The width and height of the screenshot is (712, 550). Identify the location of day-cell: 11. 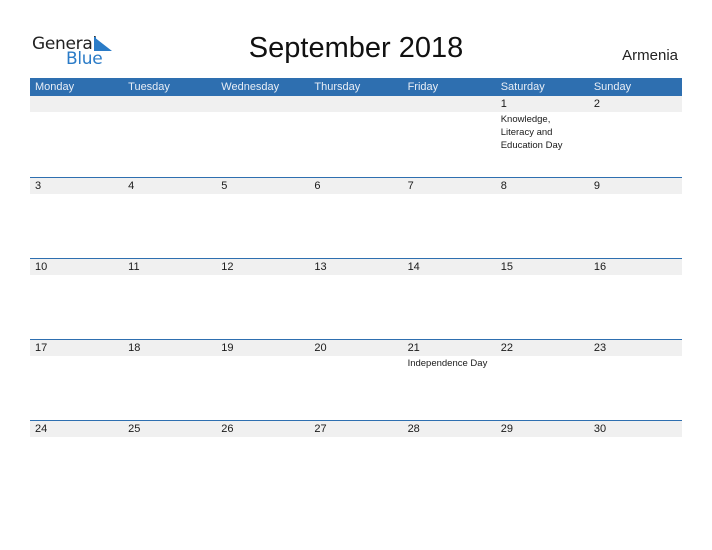
(169, 299).